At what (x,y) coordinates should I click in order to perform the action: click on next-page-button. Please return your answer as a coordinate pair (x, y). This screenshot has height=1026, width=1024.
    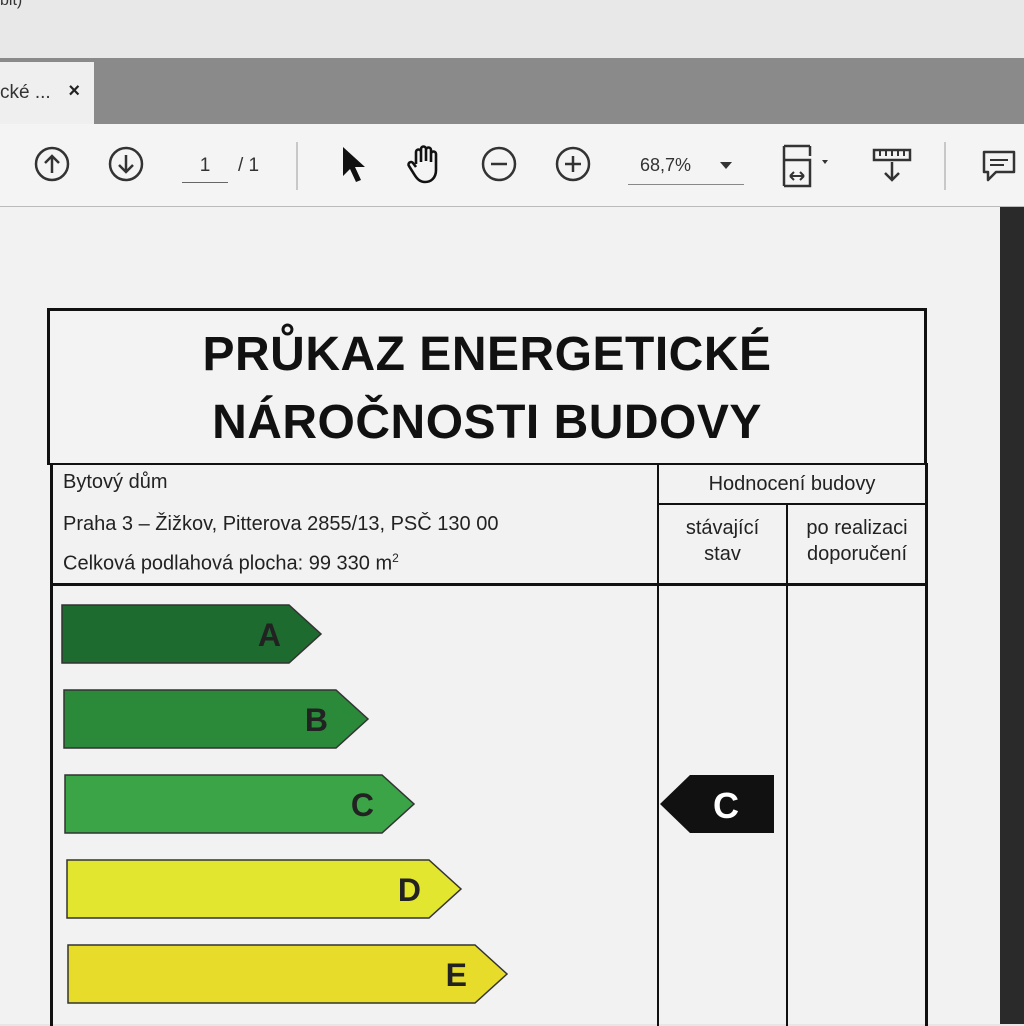
    Looking at the image, I should click on (126, 164).